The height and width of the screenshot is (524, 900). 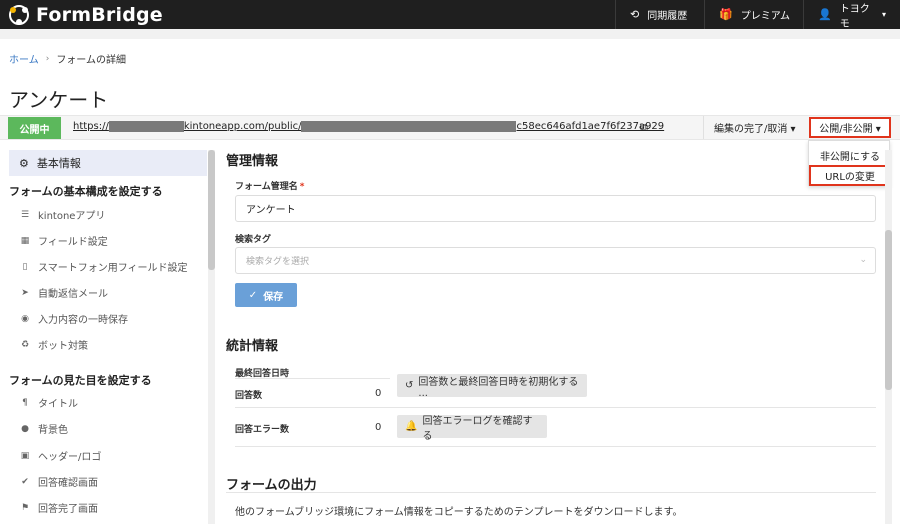 I want to click on error-count-value: 0, so click(x=378, y=427).